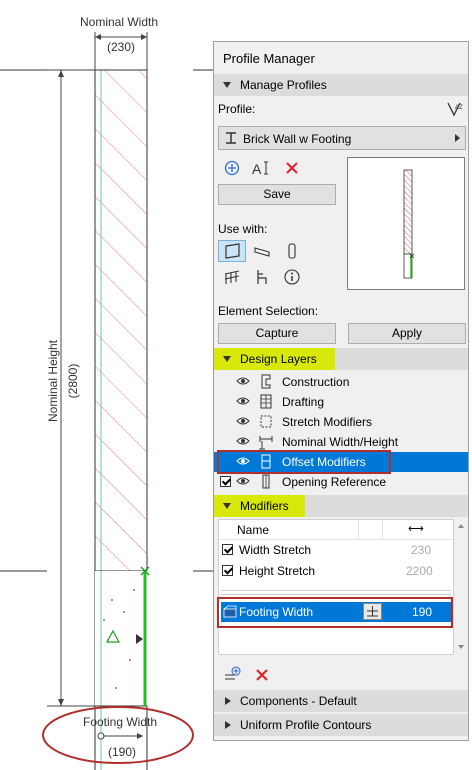 The image size is (472, 770). Describe the element at coordinates (253, 530) in the screenshot. I see `column-name: Name` at that location.